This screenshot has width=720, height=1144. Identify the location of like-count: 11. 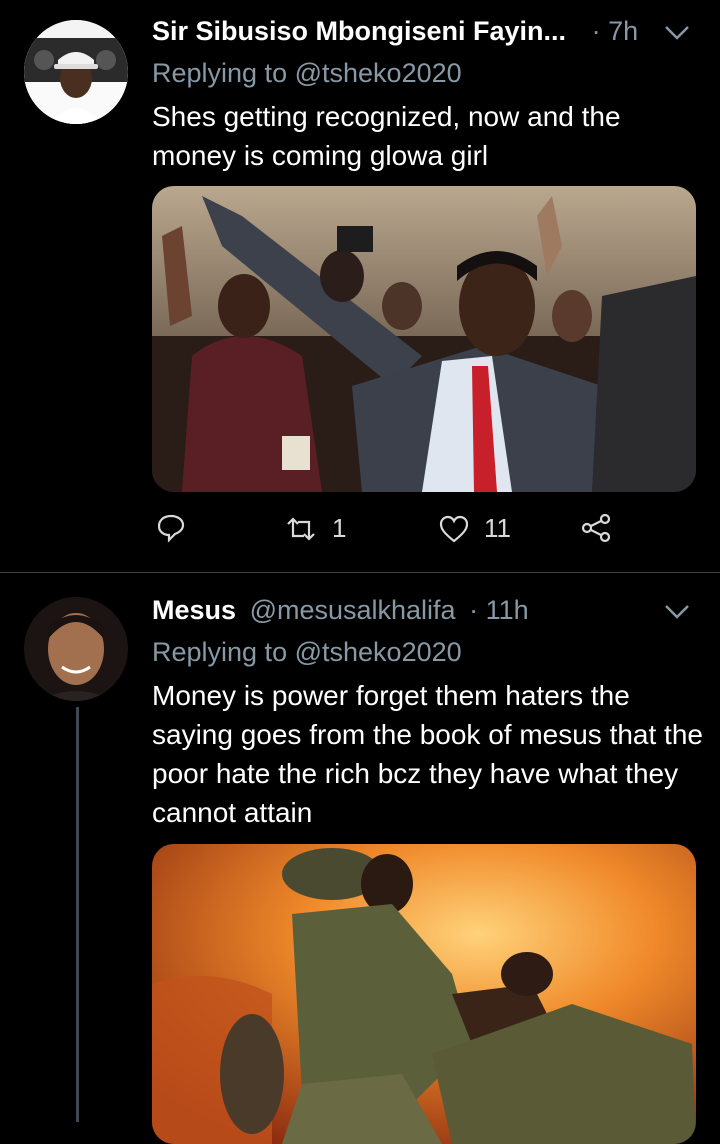
(497, 528).